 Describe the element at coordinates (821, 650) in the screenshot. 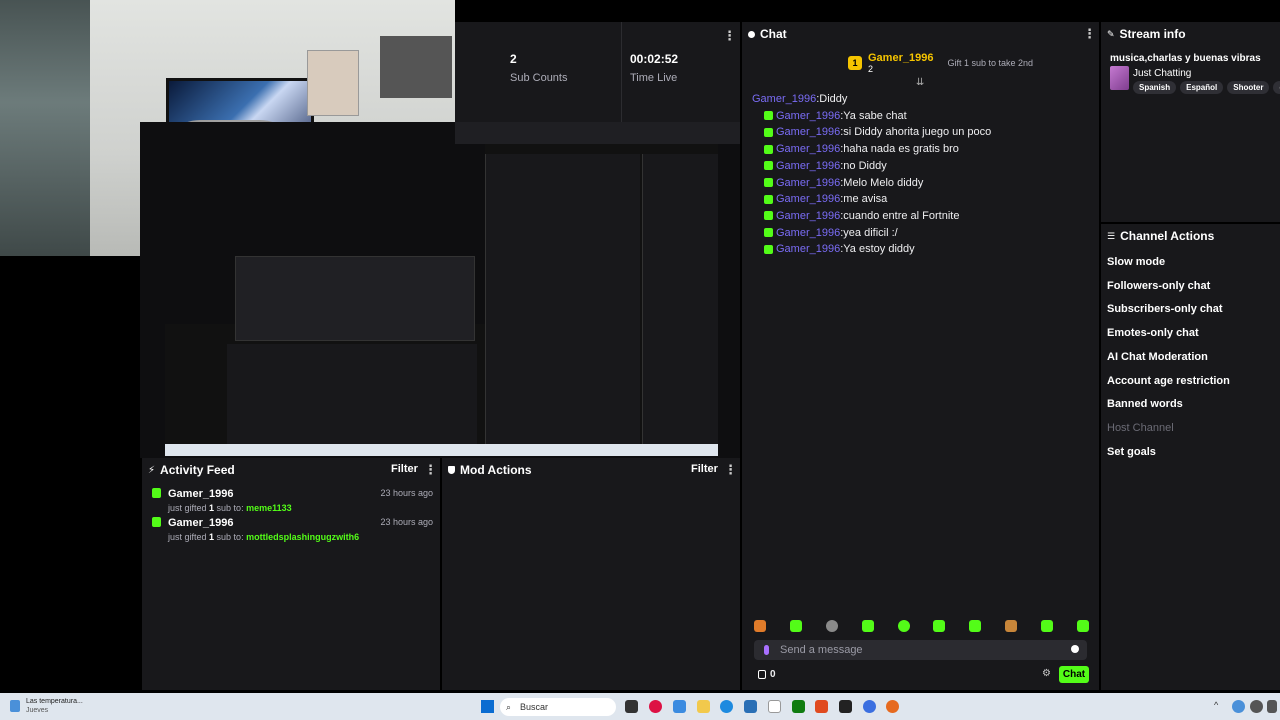

I see `chat-input-placeholder: Send a message` at that location.